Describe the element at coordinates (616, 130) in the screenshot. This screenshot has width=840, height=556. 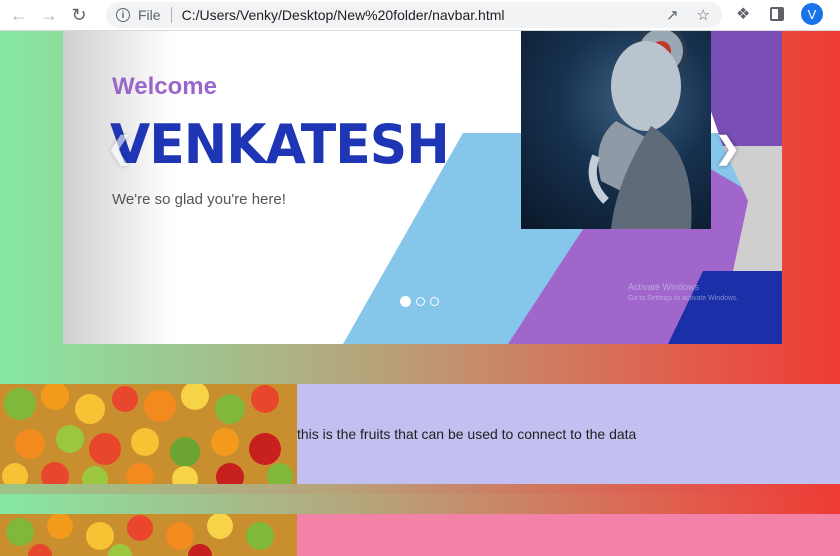
I see `robot-image` at that location.